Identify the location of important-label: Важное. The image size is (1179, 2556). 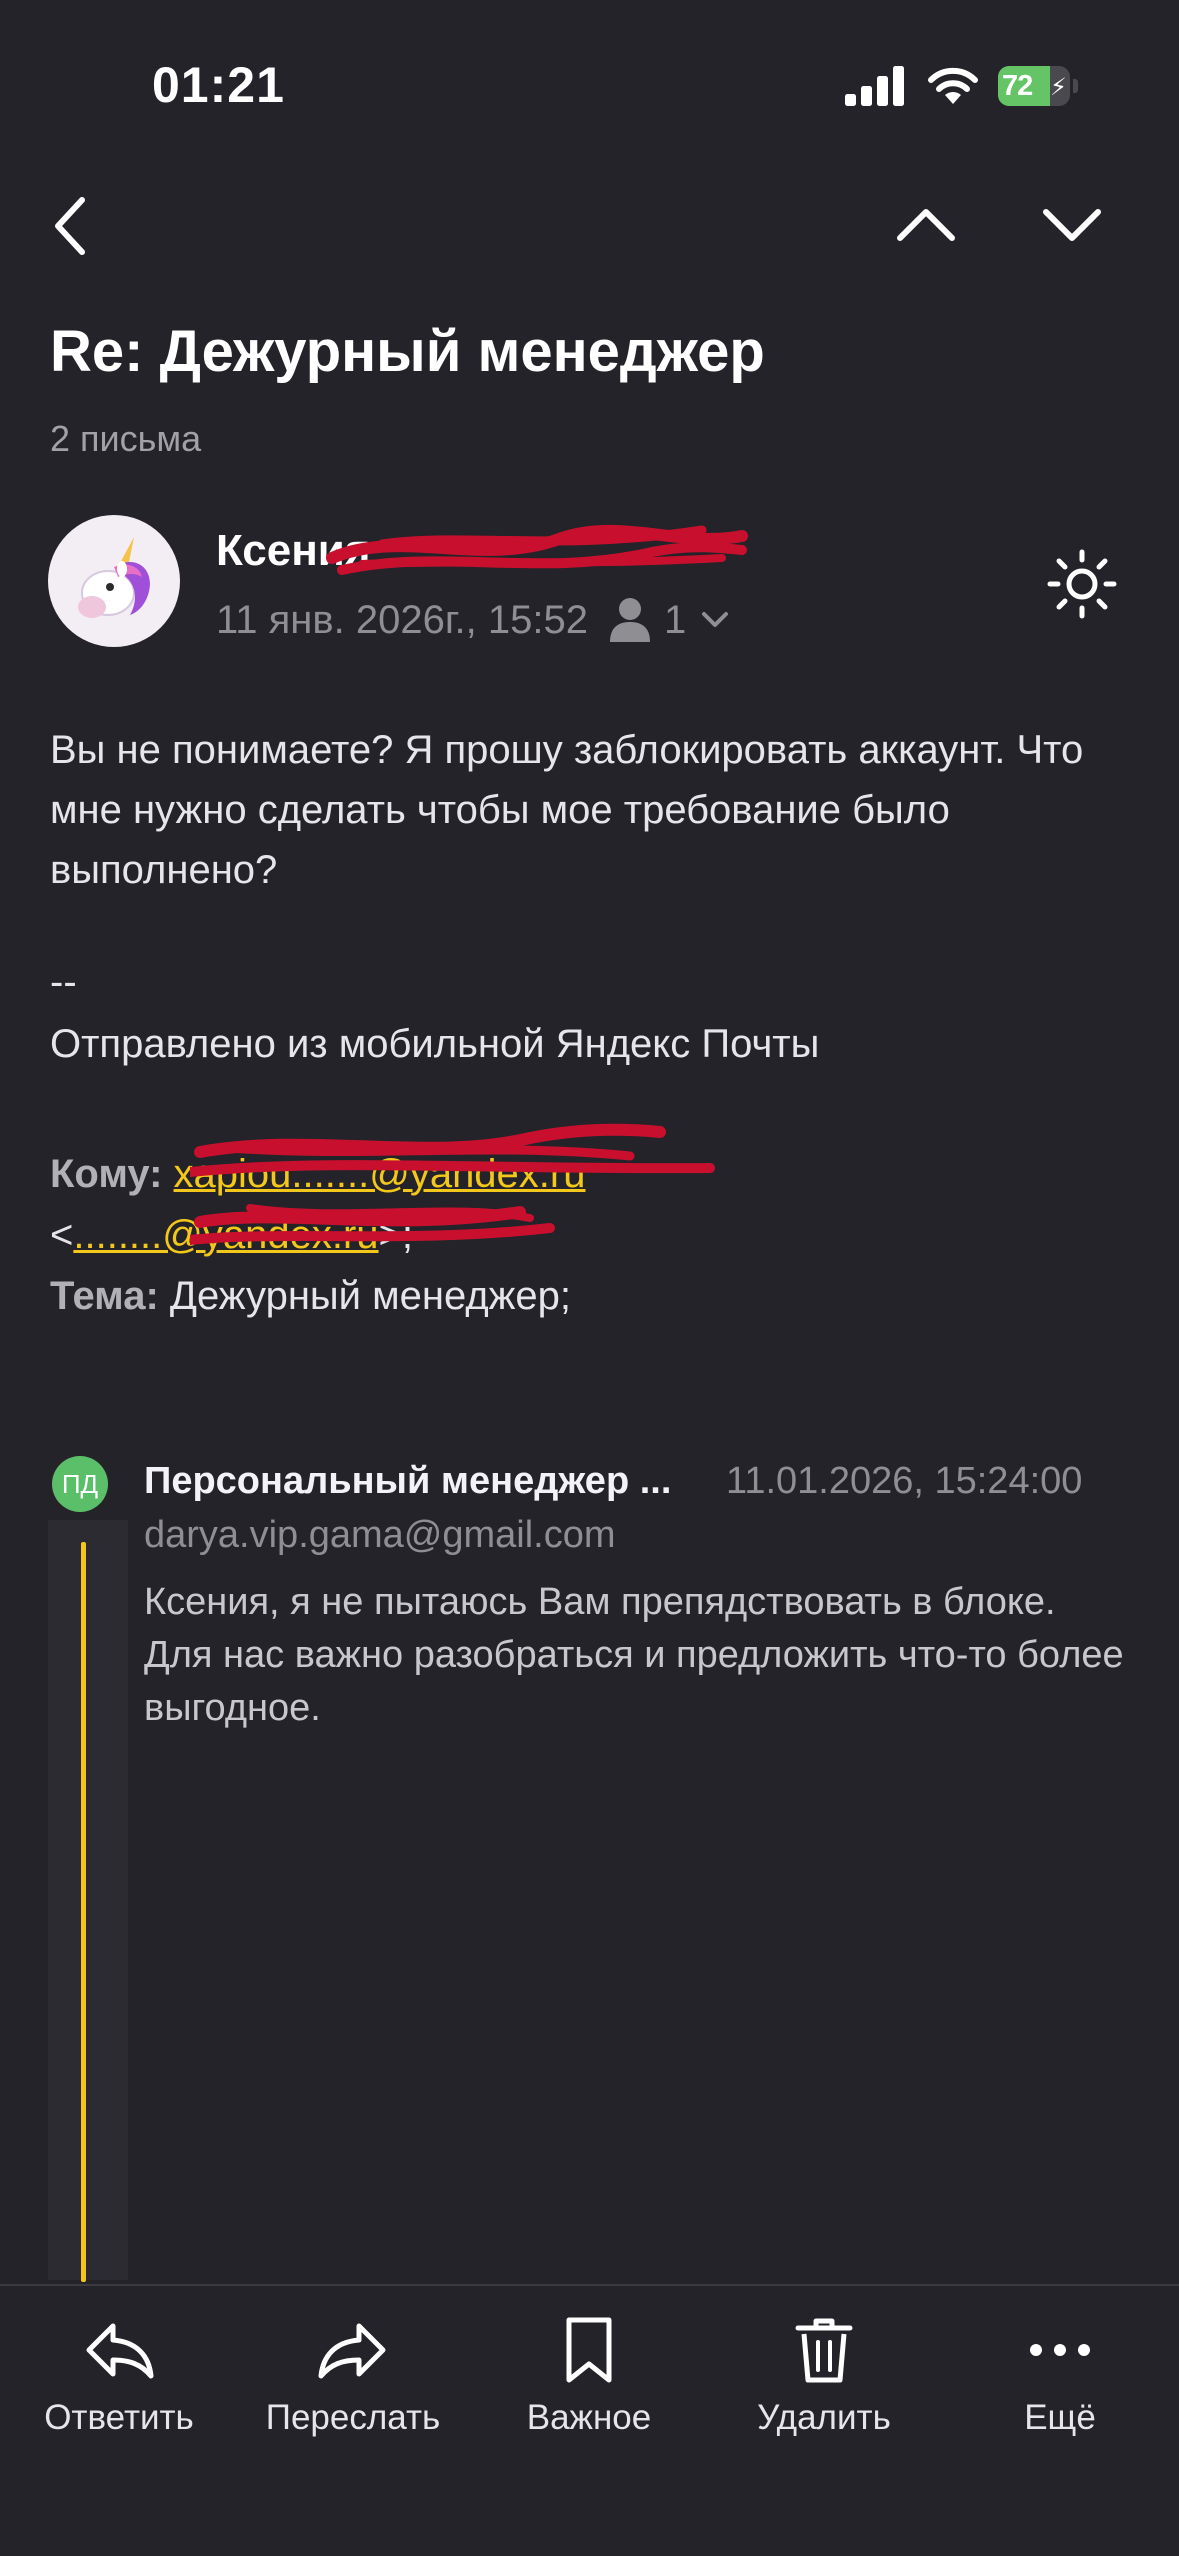
(589, 2417).